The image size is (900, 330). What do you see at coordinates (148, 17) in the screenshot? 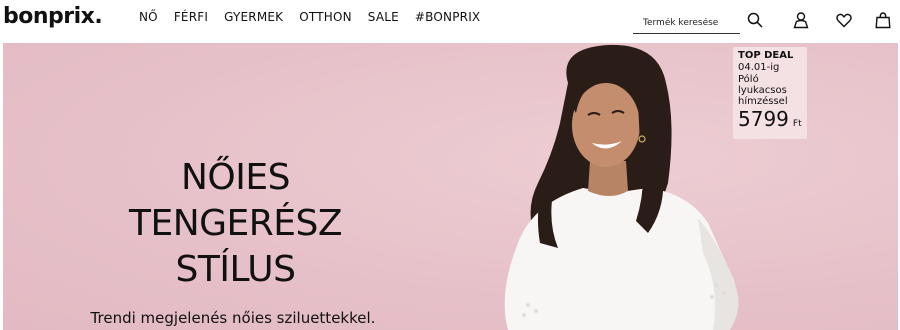
I see `nav-item-women: NŐ` at bounding box center [148, 17].